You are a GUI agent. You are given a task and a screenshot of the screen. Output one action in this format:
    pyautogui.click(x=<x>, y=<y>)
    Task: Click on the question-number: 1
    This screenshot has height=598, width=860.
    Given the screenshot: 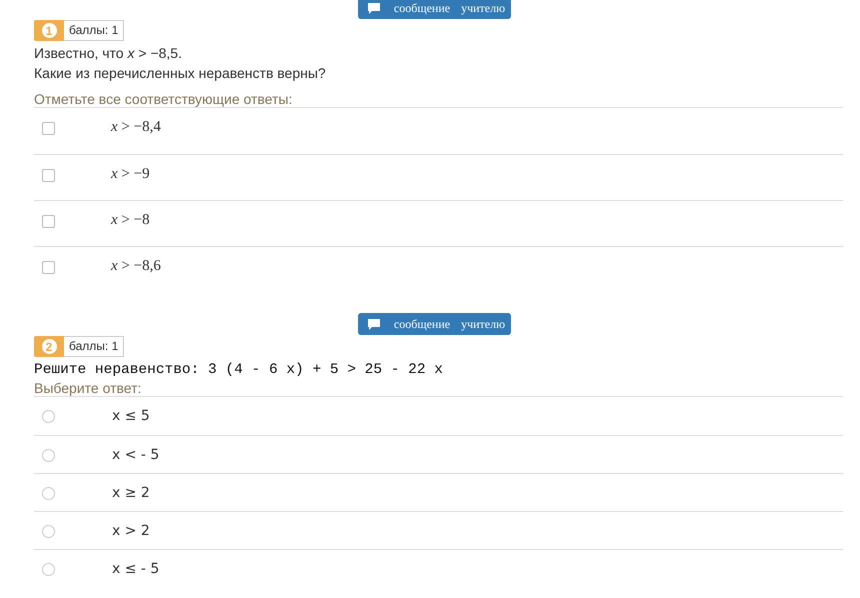 What is the action you would take?
    pyautogui.click(x=49, y=30)
    